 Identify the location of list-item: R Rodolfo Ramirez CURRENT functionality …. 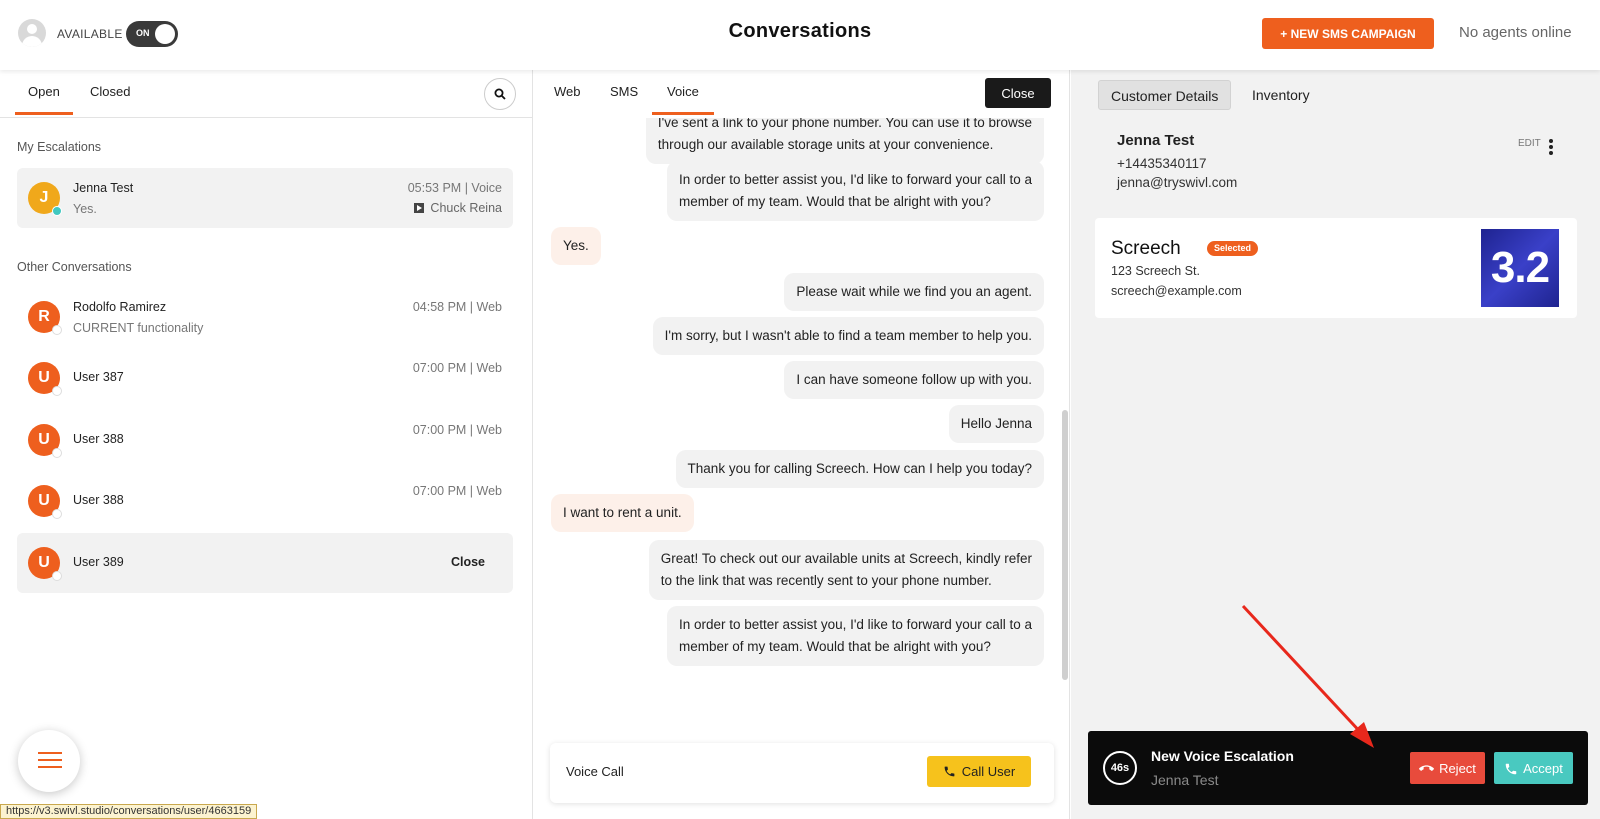
(265, 317).